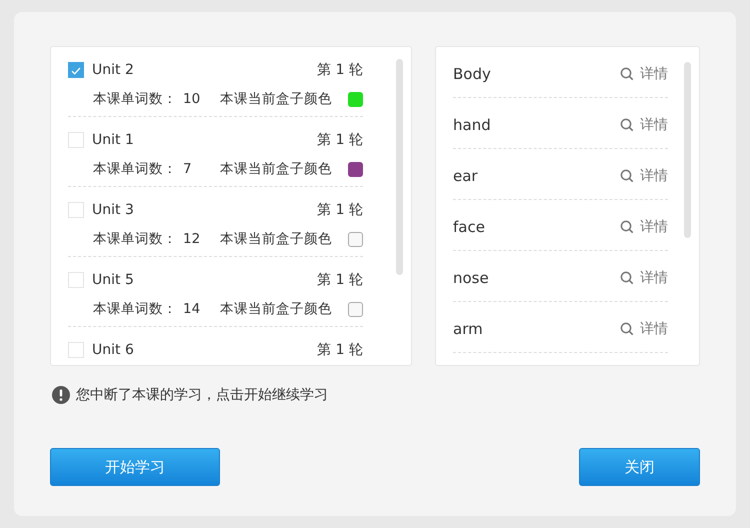 The width and height of the screenshot is (750, 528). Describe the element at coordinates (113, 140) in the screenshot. I see `unit-name: Unit 1` at that location.